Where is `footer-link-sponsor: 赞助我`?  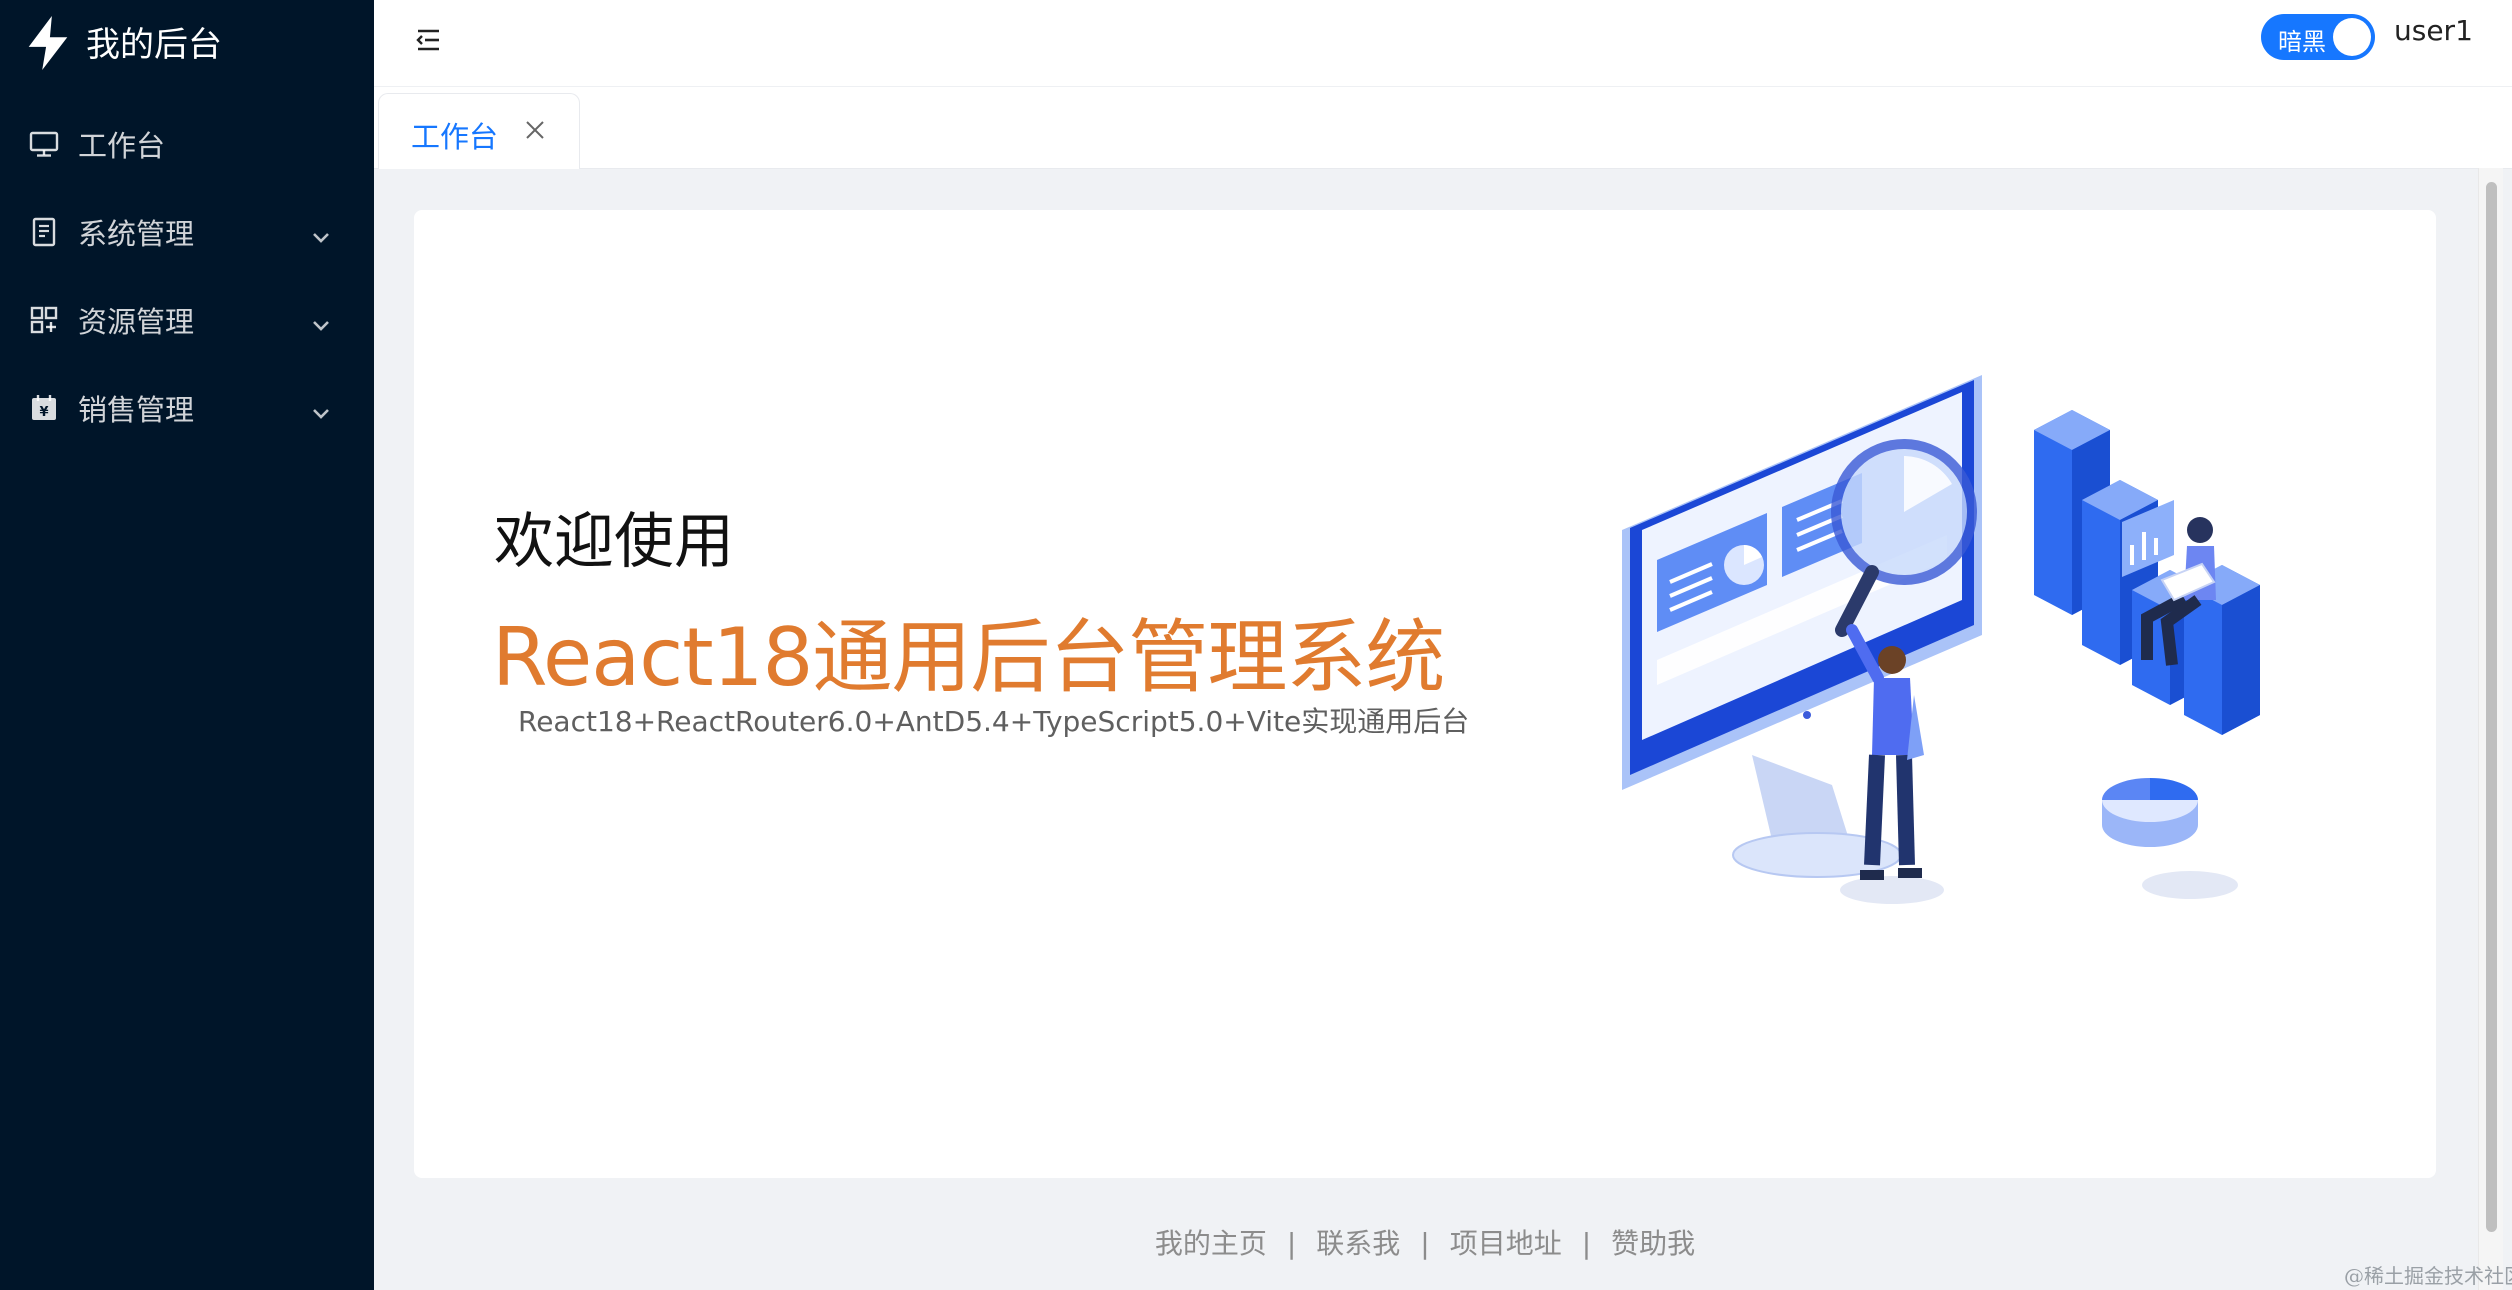 footer-link-sponsor: 赞助我 is located at coordinates (1653, 1243).